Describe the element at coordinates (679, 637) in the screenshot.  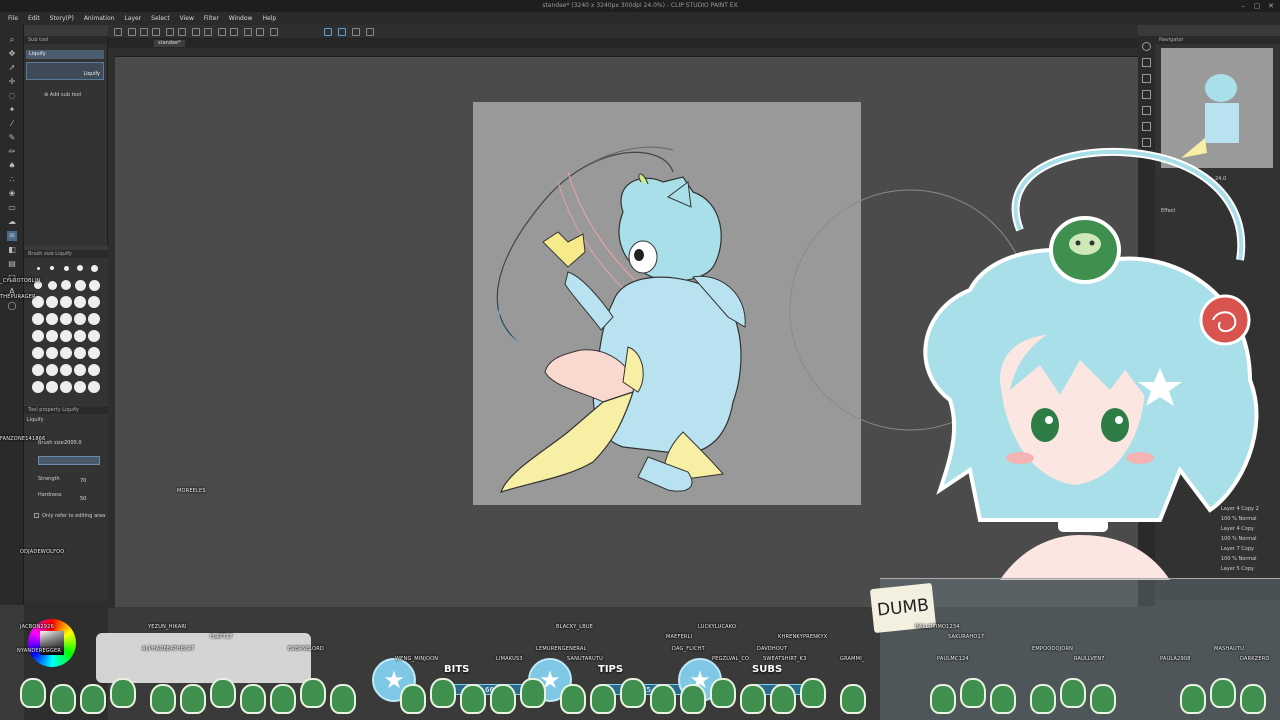
I see `chat-username: MAEFERLI` at that location.